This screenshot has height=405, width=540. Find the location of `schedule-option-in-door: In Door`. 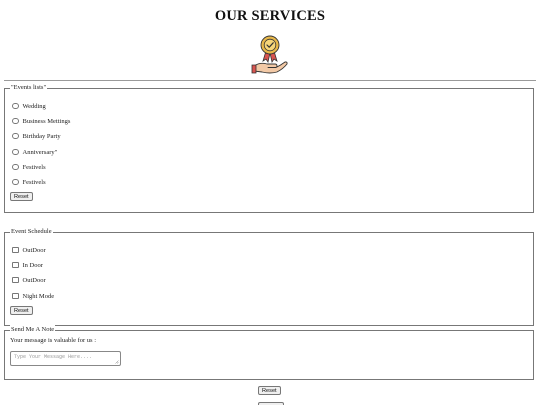

schedule-option-in-door: In Door is located at coordinates (27, 265).